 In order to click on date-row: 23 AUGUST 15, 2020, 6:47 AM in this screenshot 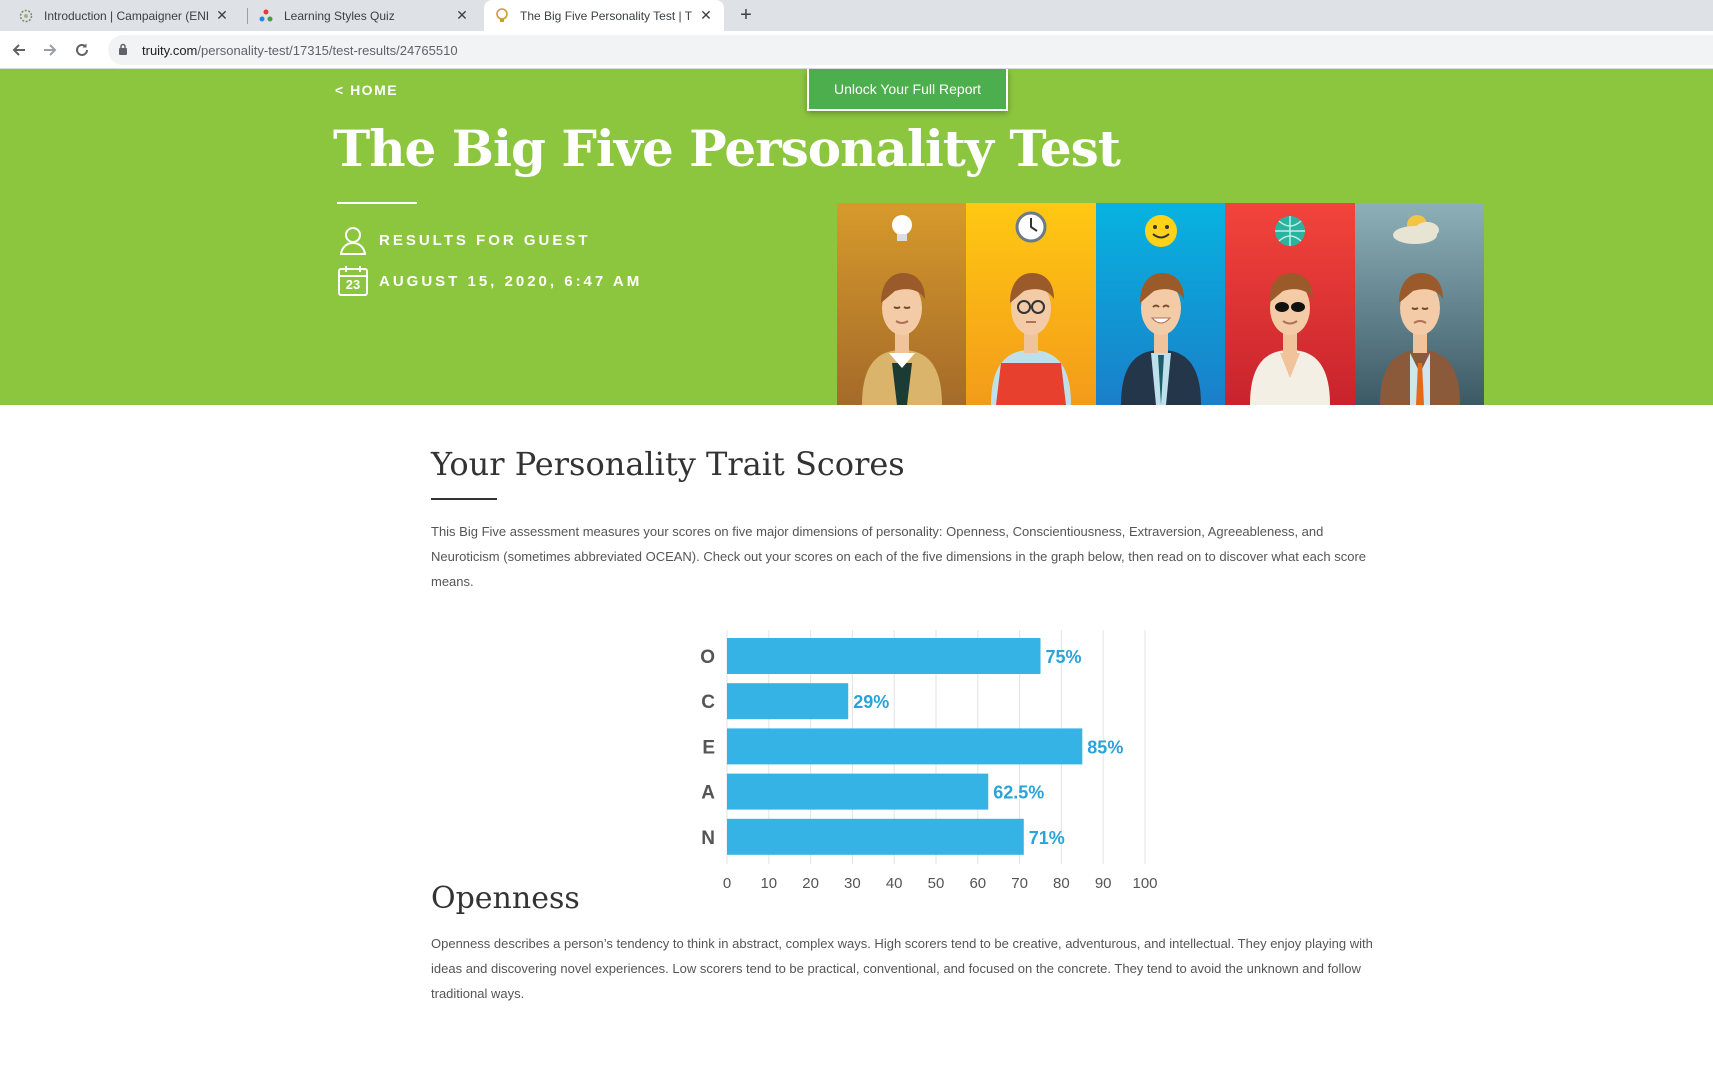, I will do `click(489, 281)`.